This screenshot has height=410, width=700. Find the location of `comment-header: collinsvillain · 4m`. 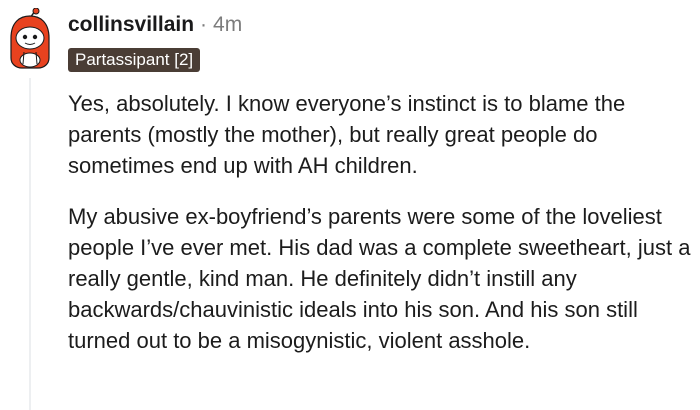

comment-header: collinsvillain · 4m is located at coordinates (155, 27).